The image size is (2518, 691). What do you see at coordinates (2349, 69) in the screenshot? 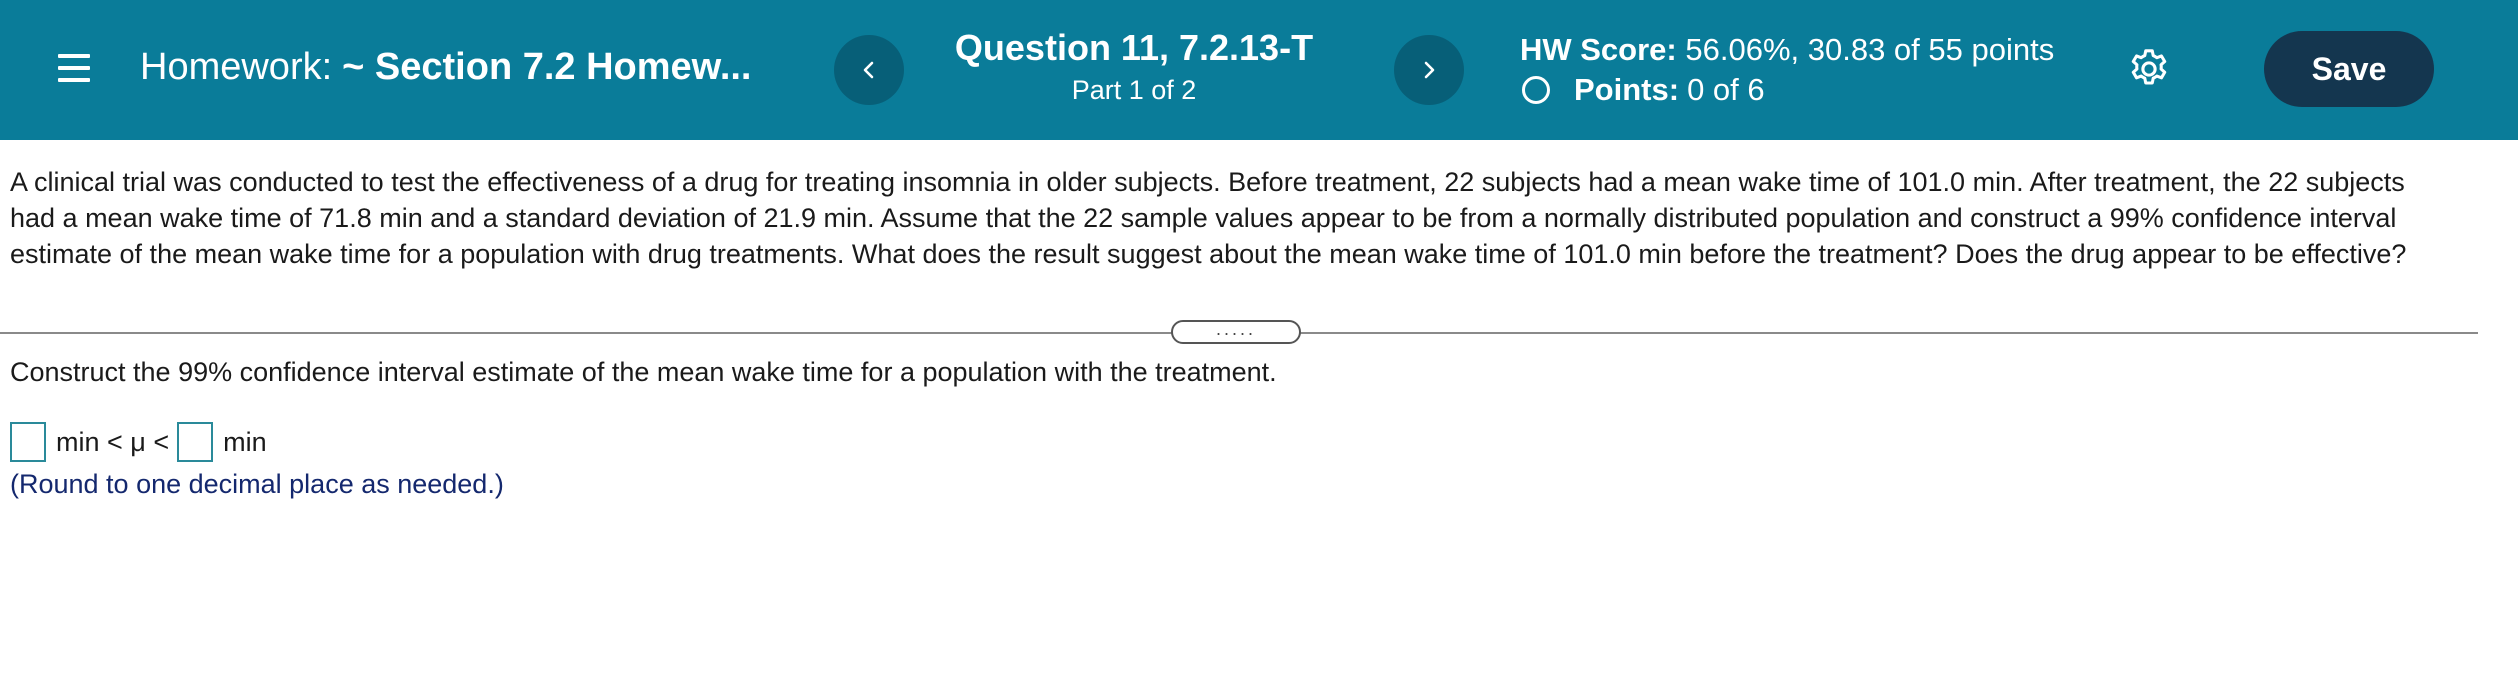
I see `save-button: Save` at bounding box center [2349, 69].